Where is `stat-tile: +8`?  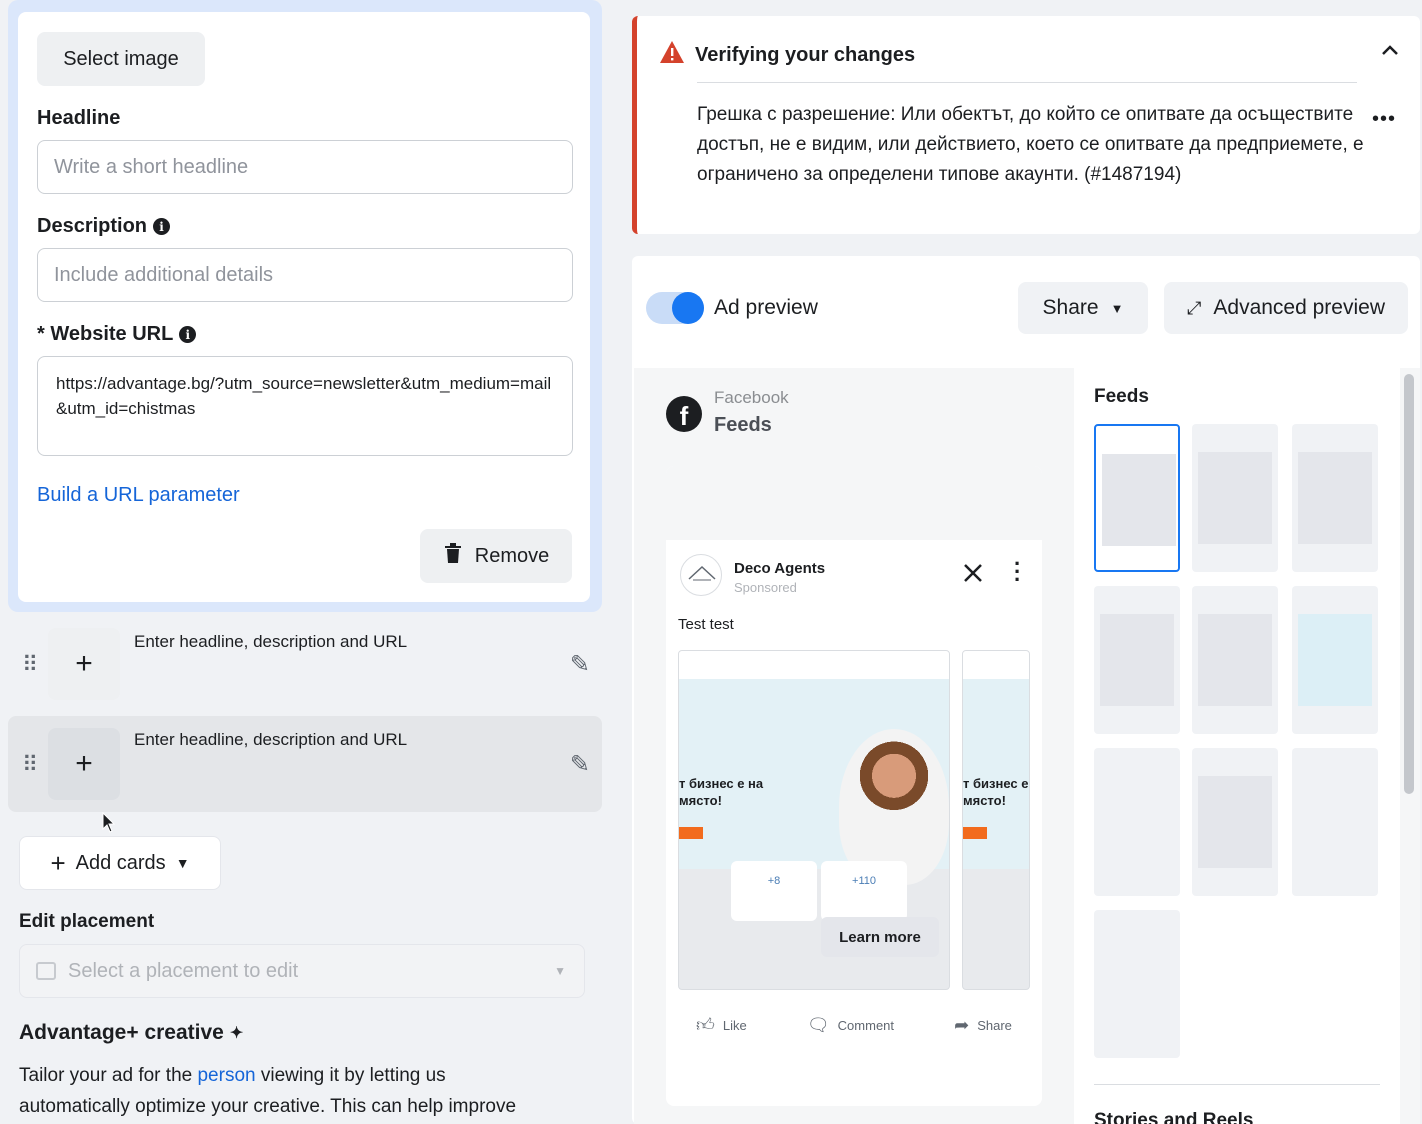
stat-tile: +8 is located at coordinates (774, 891).